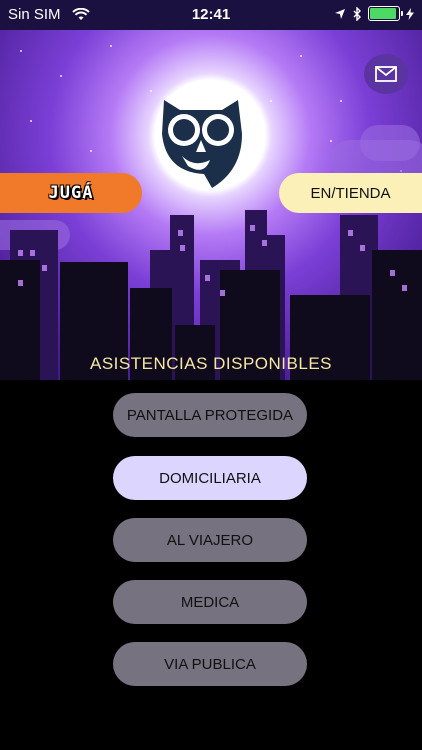 This screenshot has height=750, width=422. I want to click on owl-logo-icon, so click(202, 144).